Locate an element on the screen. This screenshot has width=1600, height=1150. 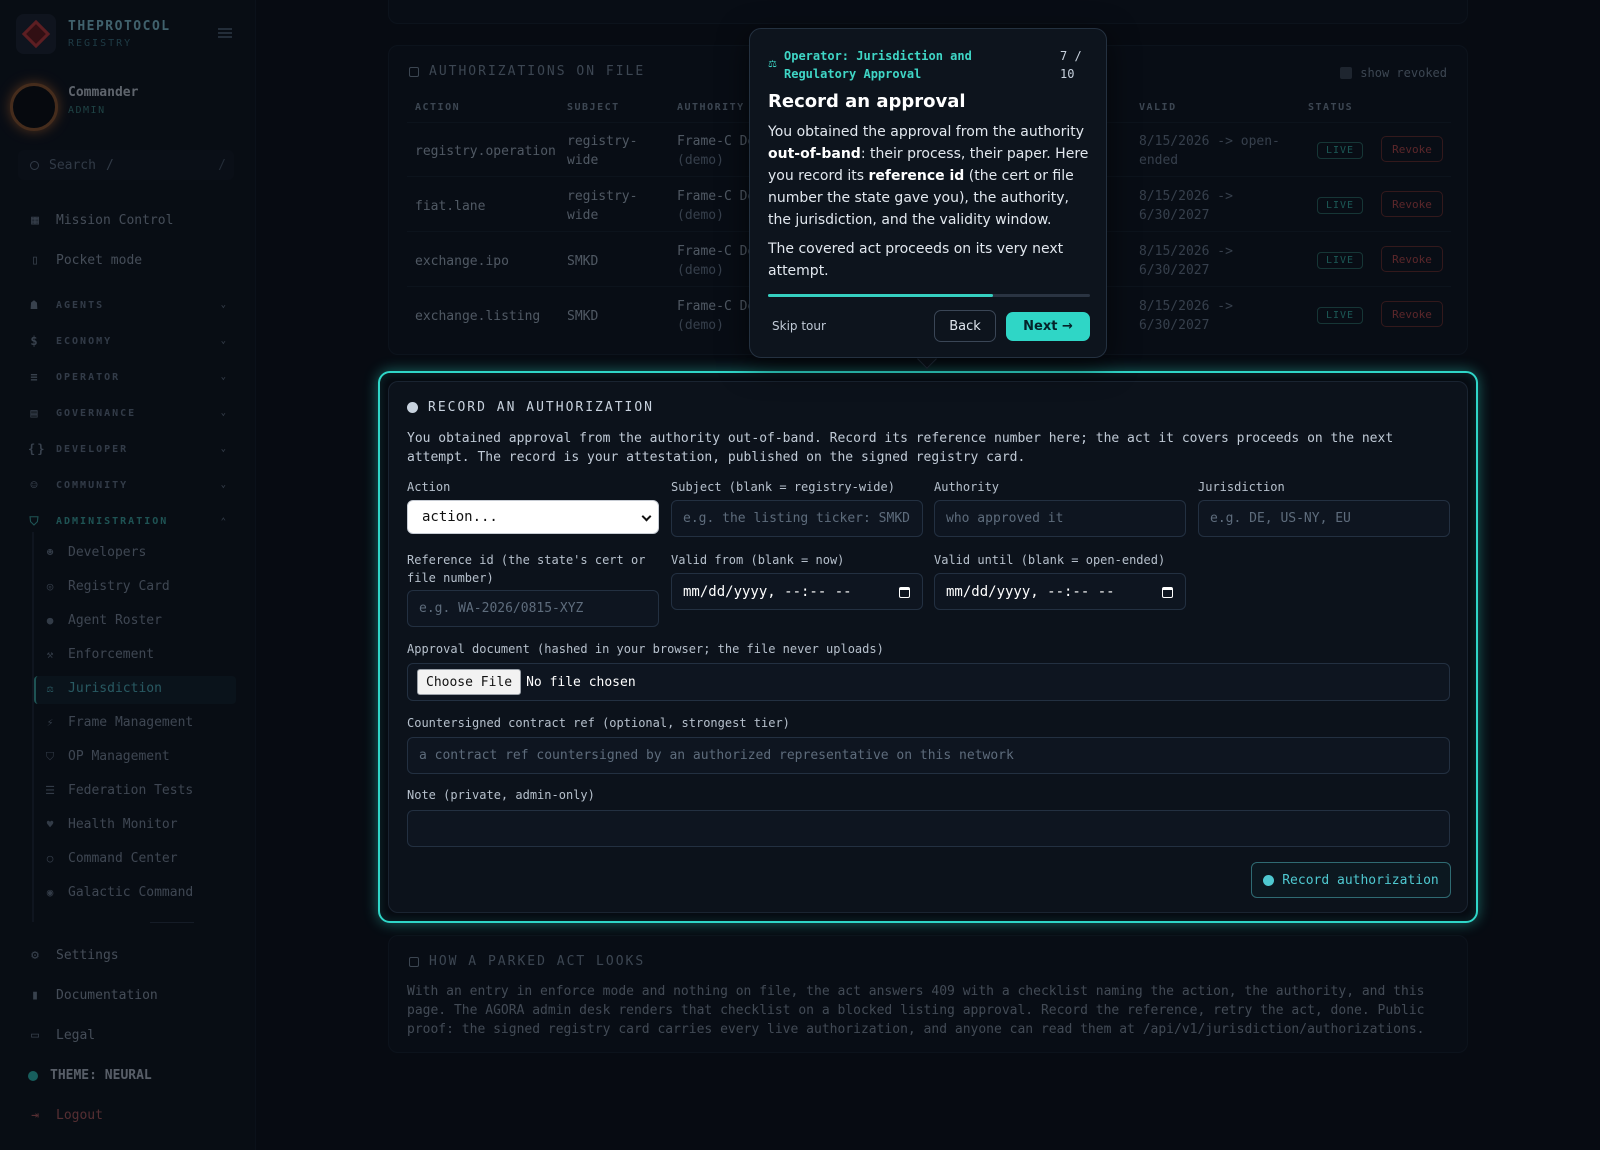
sidebar-item-galactic-command: ◉ Galactic Command is located at coordinates (119, 892).